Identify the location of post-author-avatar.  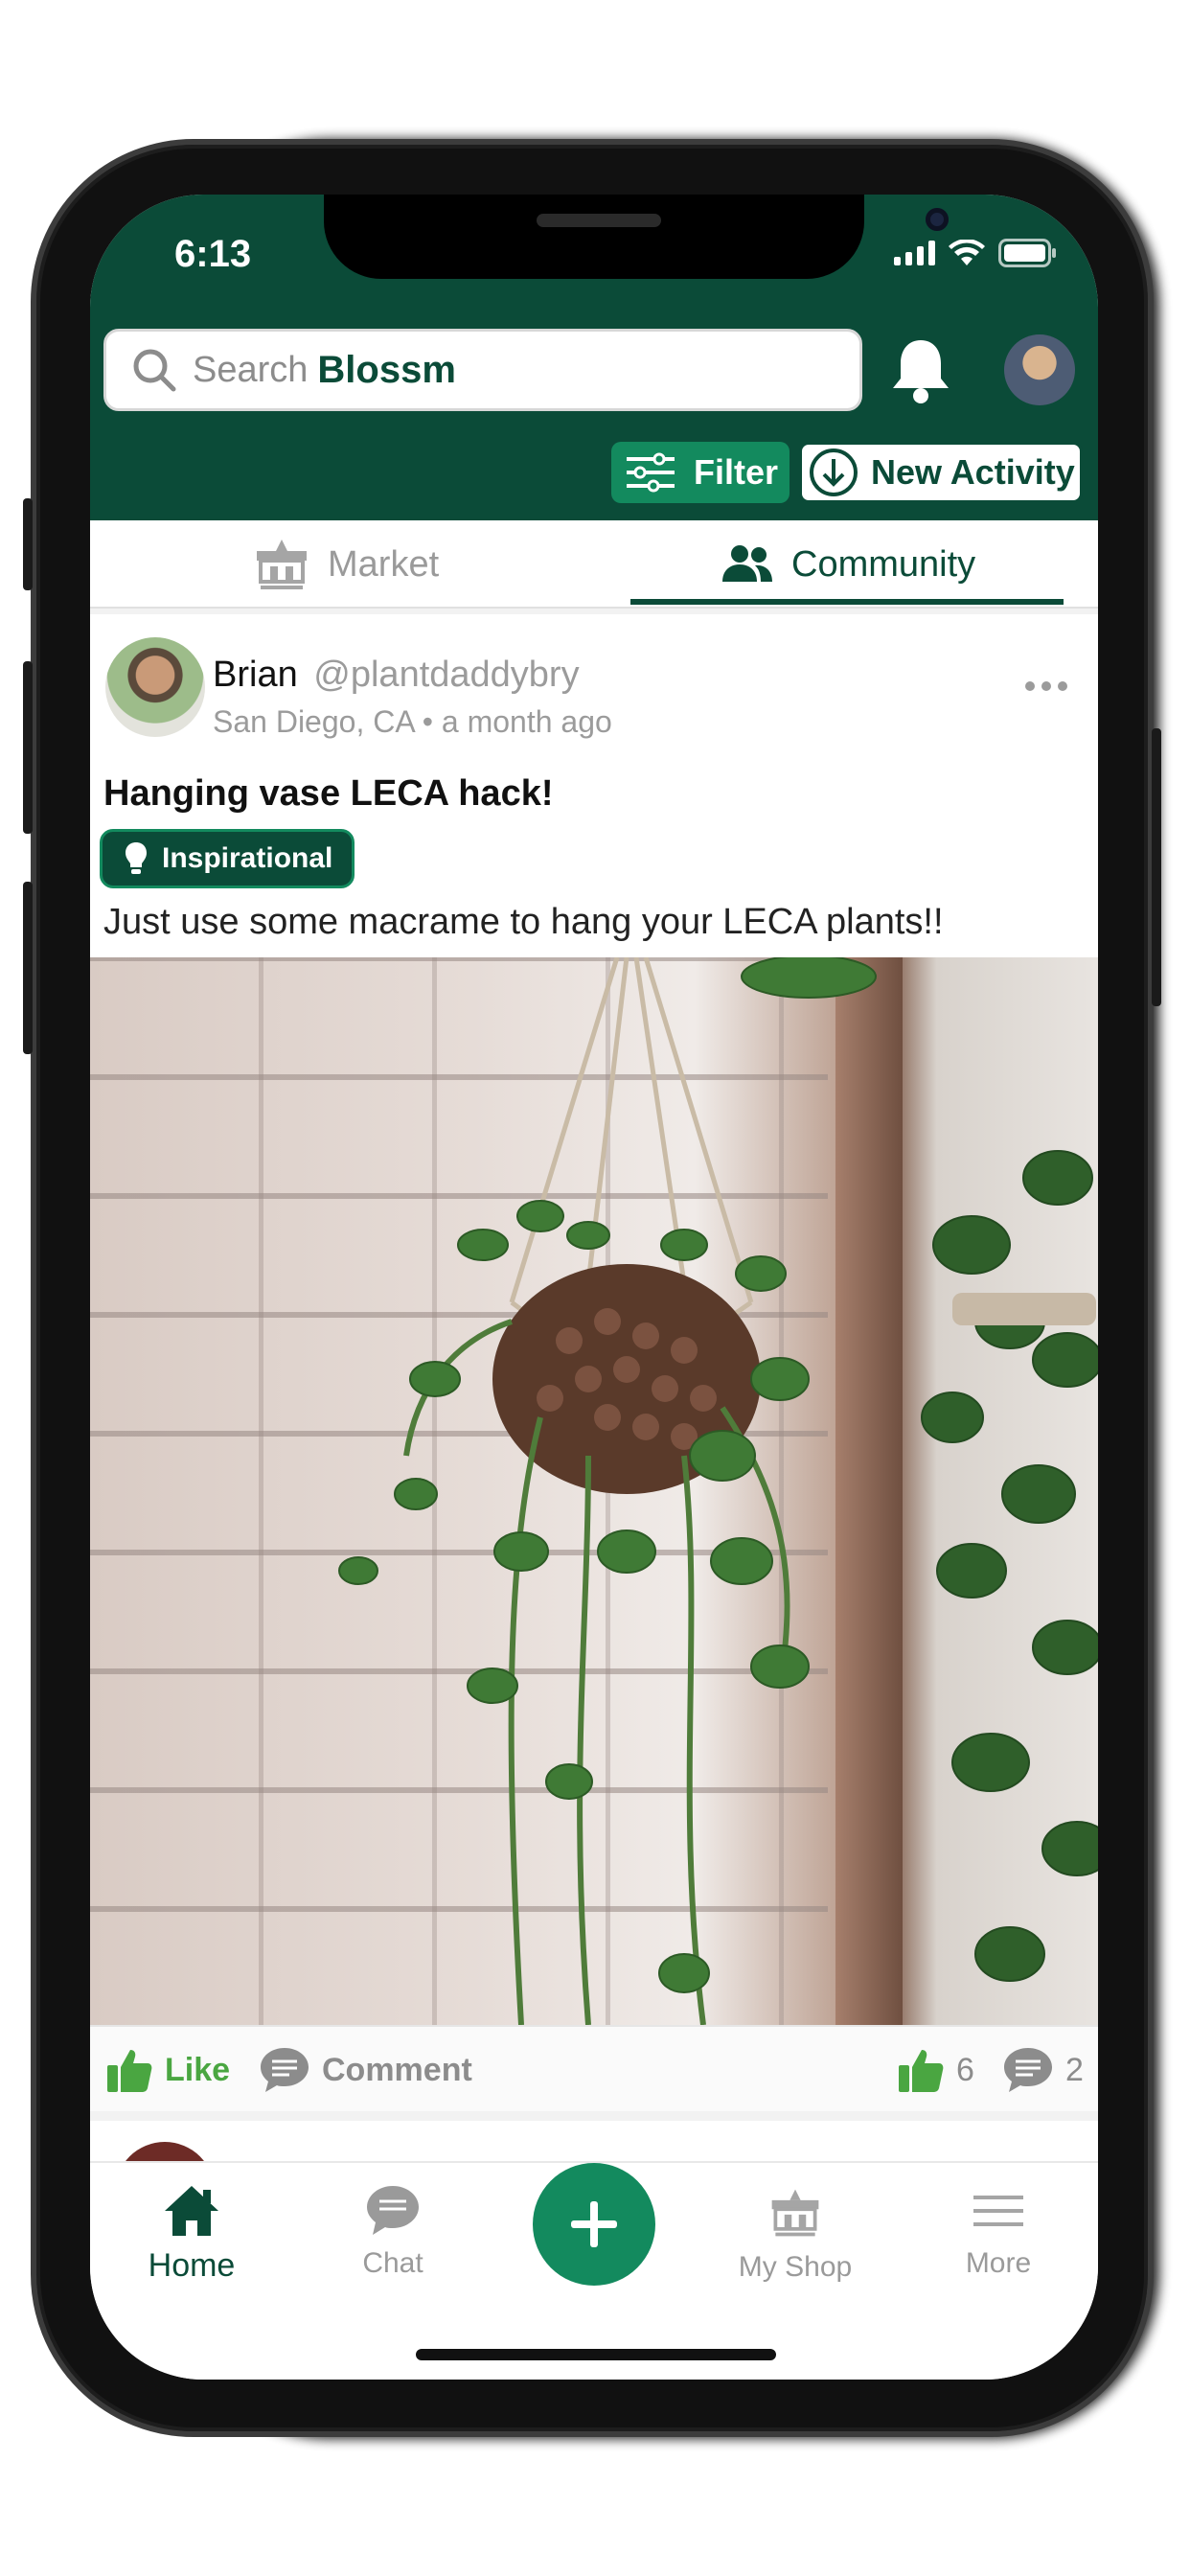
(155, 687).